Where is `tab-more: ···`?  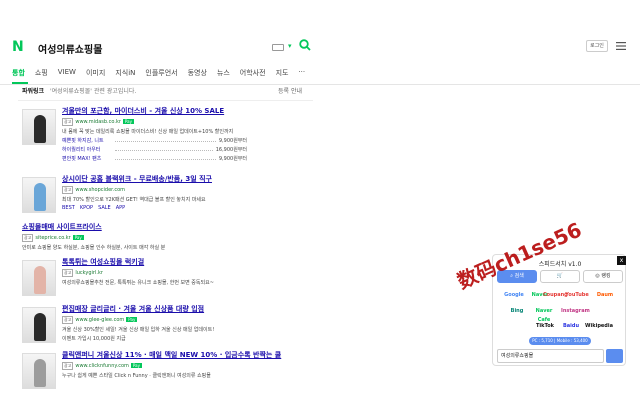
tab-more: ··· is located at coordinates (301, 73).